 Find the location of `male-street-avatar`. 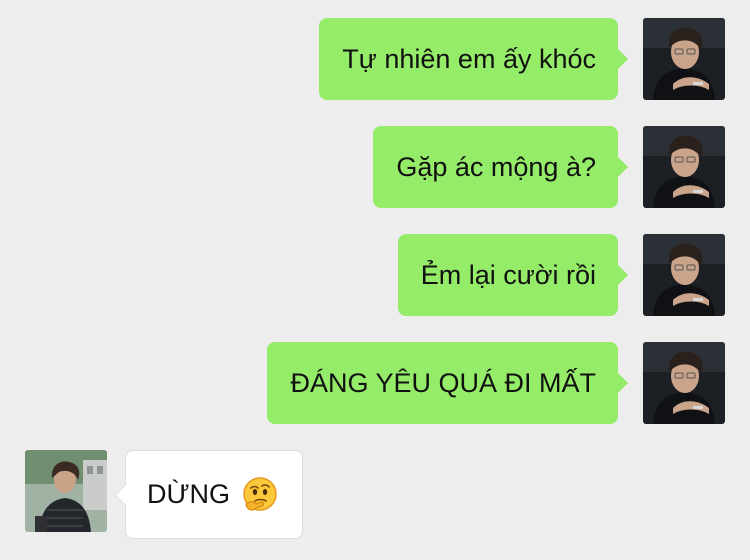

male-street-avatar is located at coordinates (66, 491).